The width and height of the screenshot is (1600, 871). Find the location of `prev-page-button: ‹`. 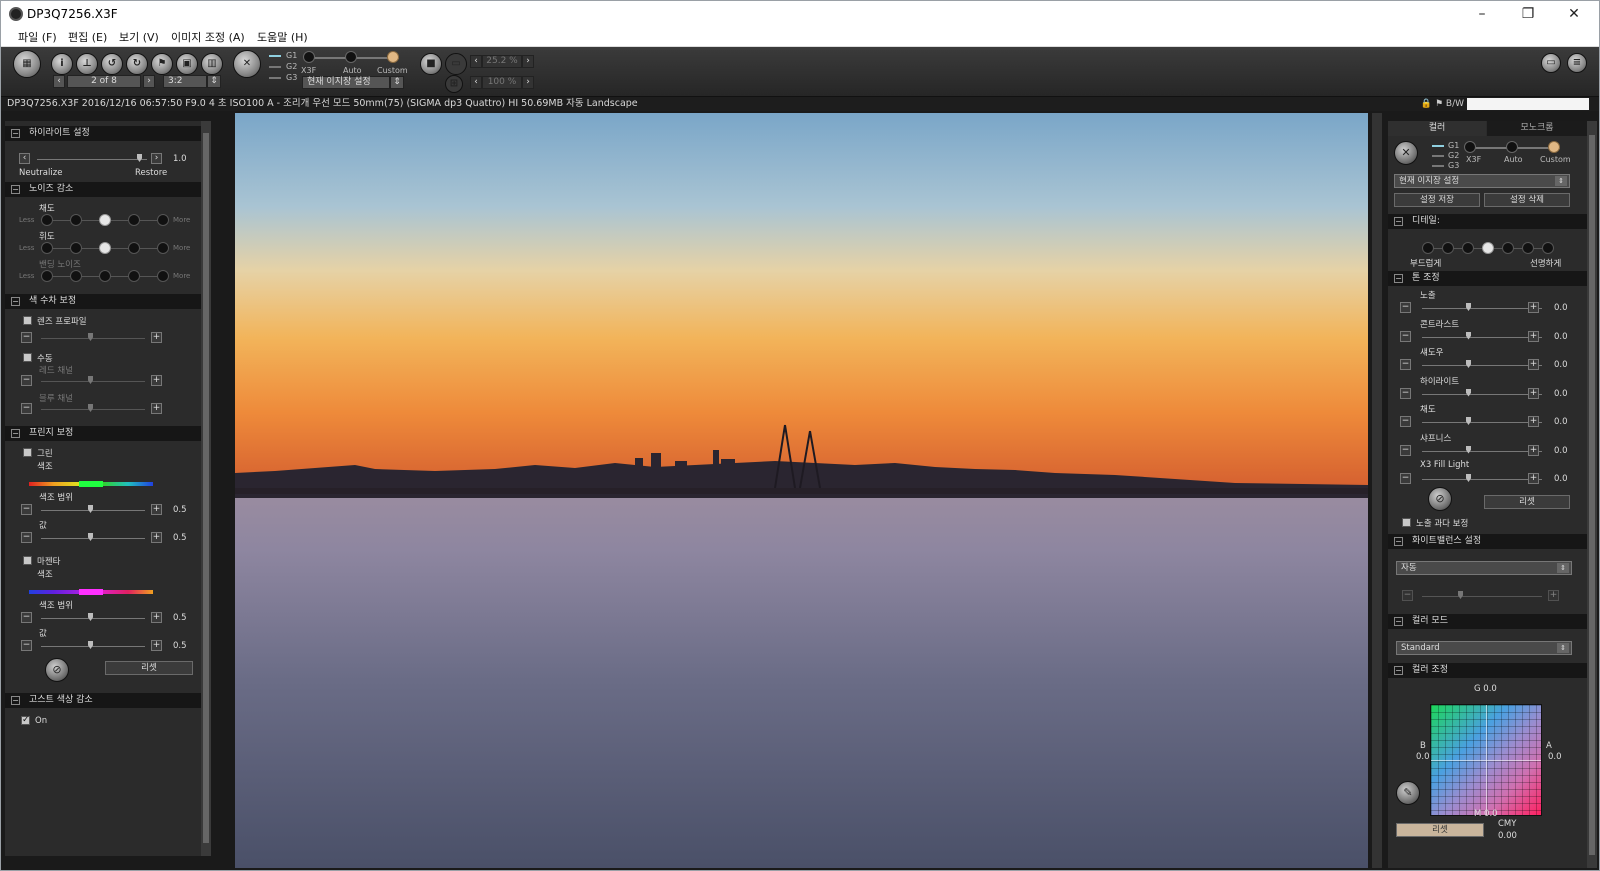

prev-page-button: ‹ is located at coordinates (59, 81).